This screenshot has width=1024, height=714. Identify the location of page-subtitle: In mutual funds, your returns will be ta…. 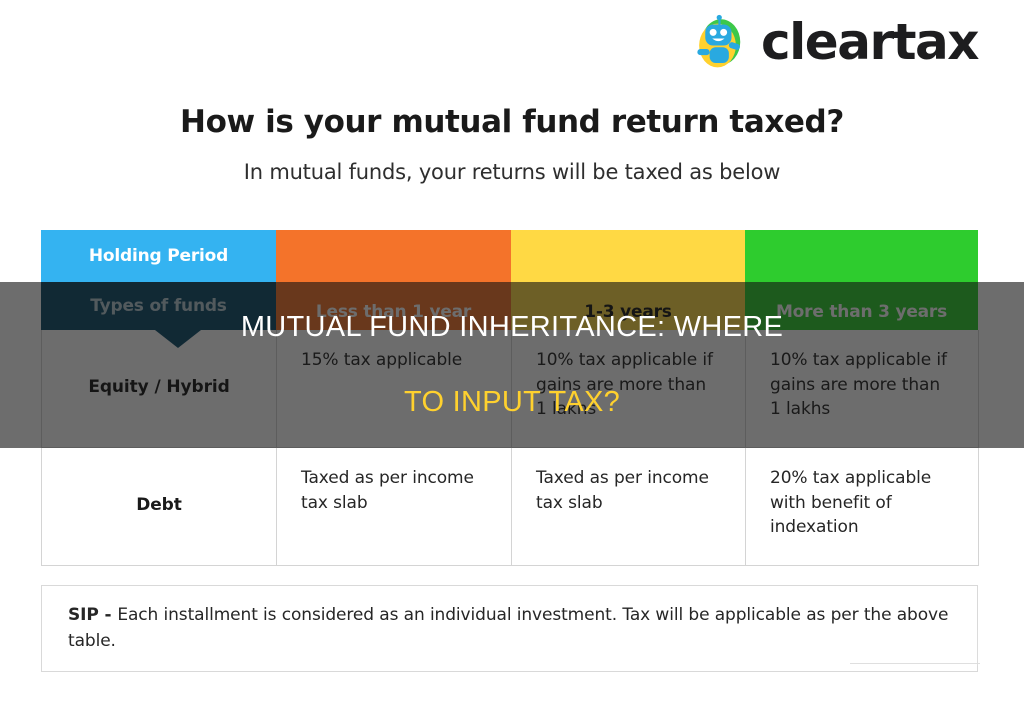
(512, 172).